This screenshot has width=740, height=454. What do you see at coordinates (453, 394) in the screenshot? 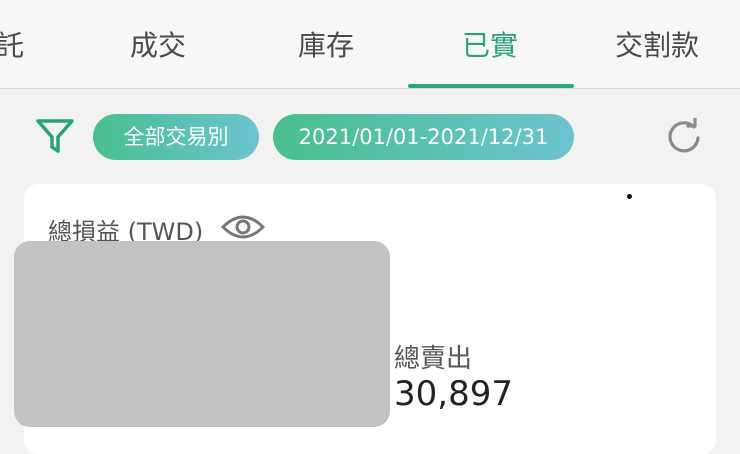
I see `total-sell-value: 30,897` at bounding box center [453, 394].